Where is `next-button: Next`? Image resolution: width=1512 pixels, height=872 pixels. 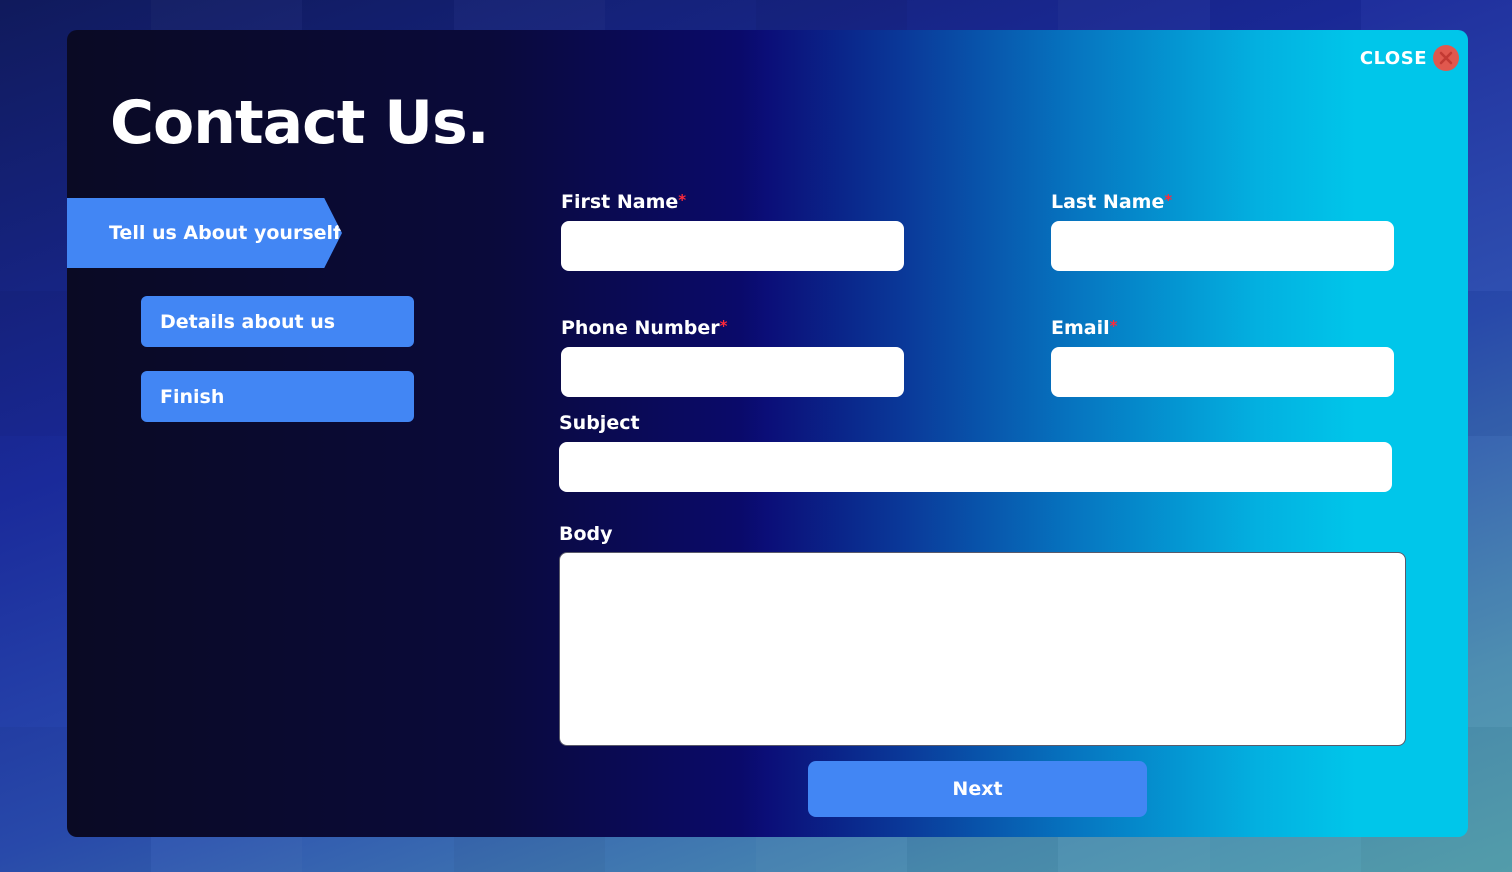 next-button: Next is located at coordinates (977, 789).